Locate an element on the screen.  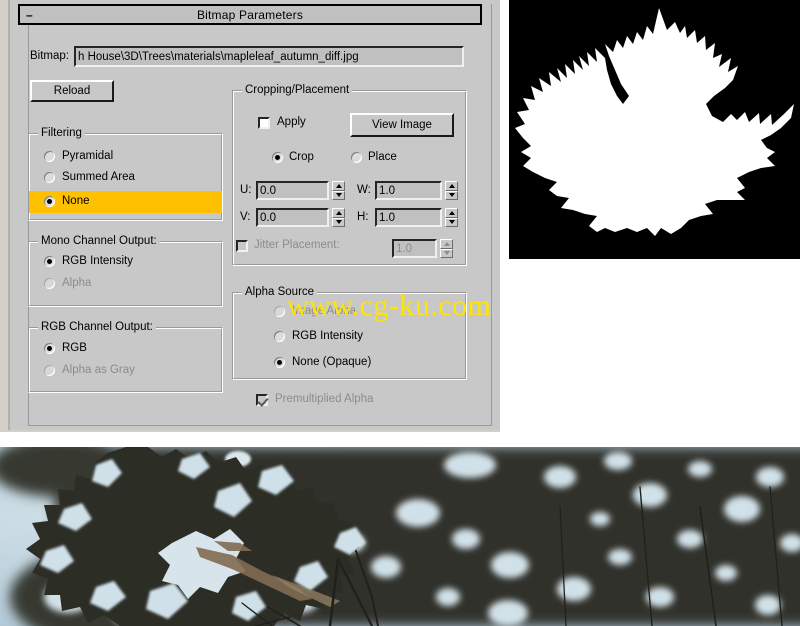
watermark-text: www.cg-ku.com is located at coordinates (389, 305).